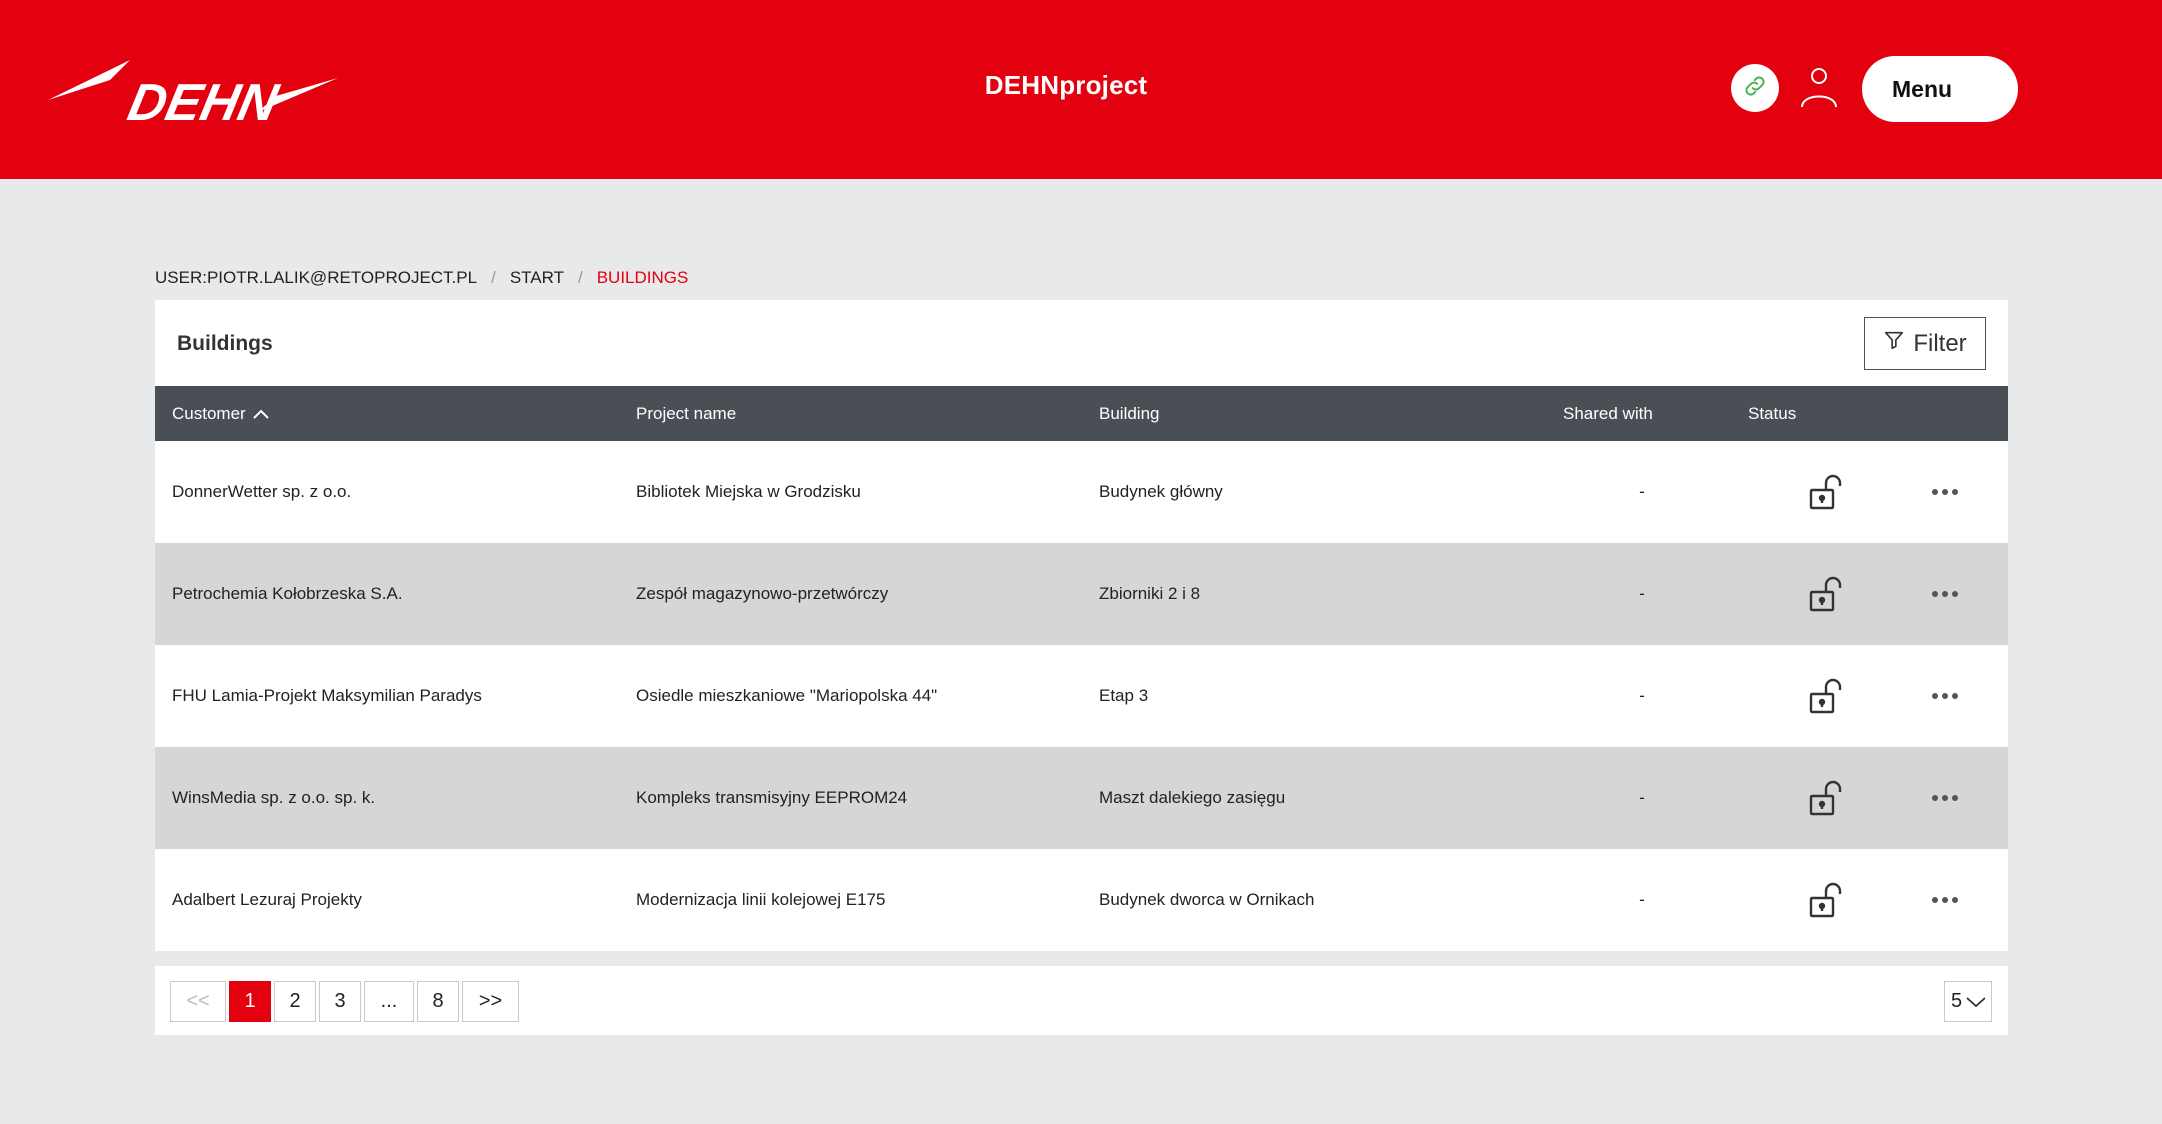 The image size is (2162, 1124). Describe the element at coordinates (267, 899) in the screenshot. I see `cell-customer: Adalbert Lezuraj Projekty` at that location.